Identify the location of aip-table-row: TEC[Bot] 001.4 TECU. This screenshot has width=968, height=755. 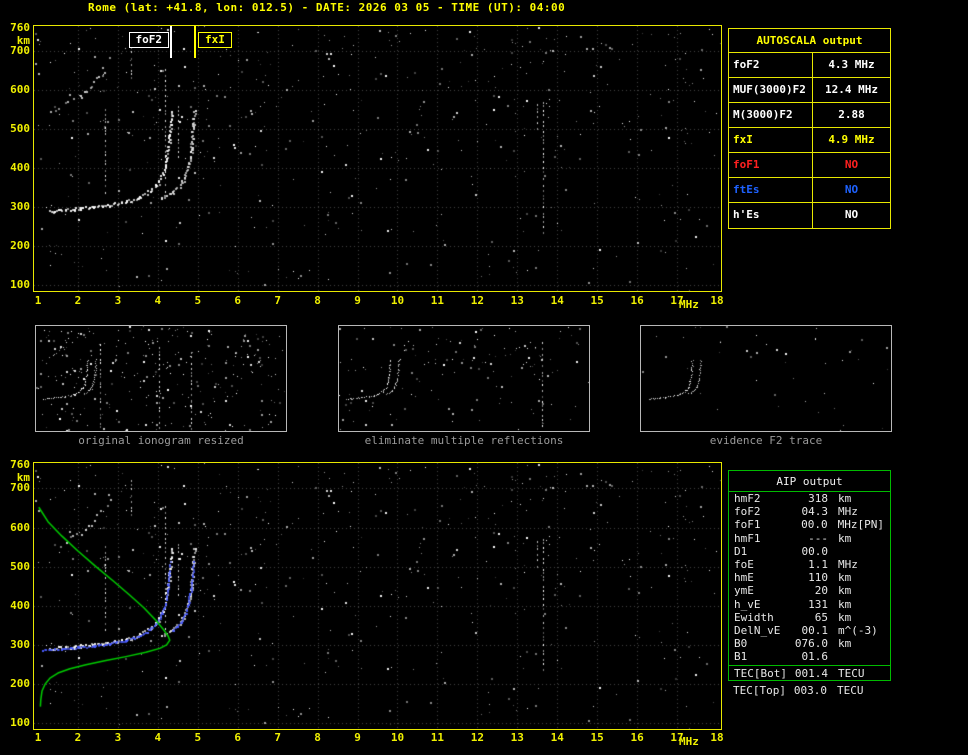
(809, 673).